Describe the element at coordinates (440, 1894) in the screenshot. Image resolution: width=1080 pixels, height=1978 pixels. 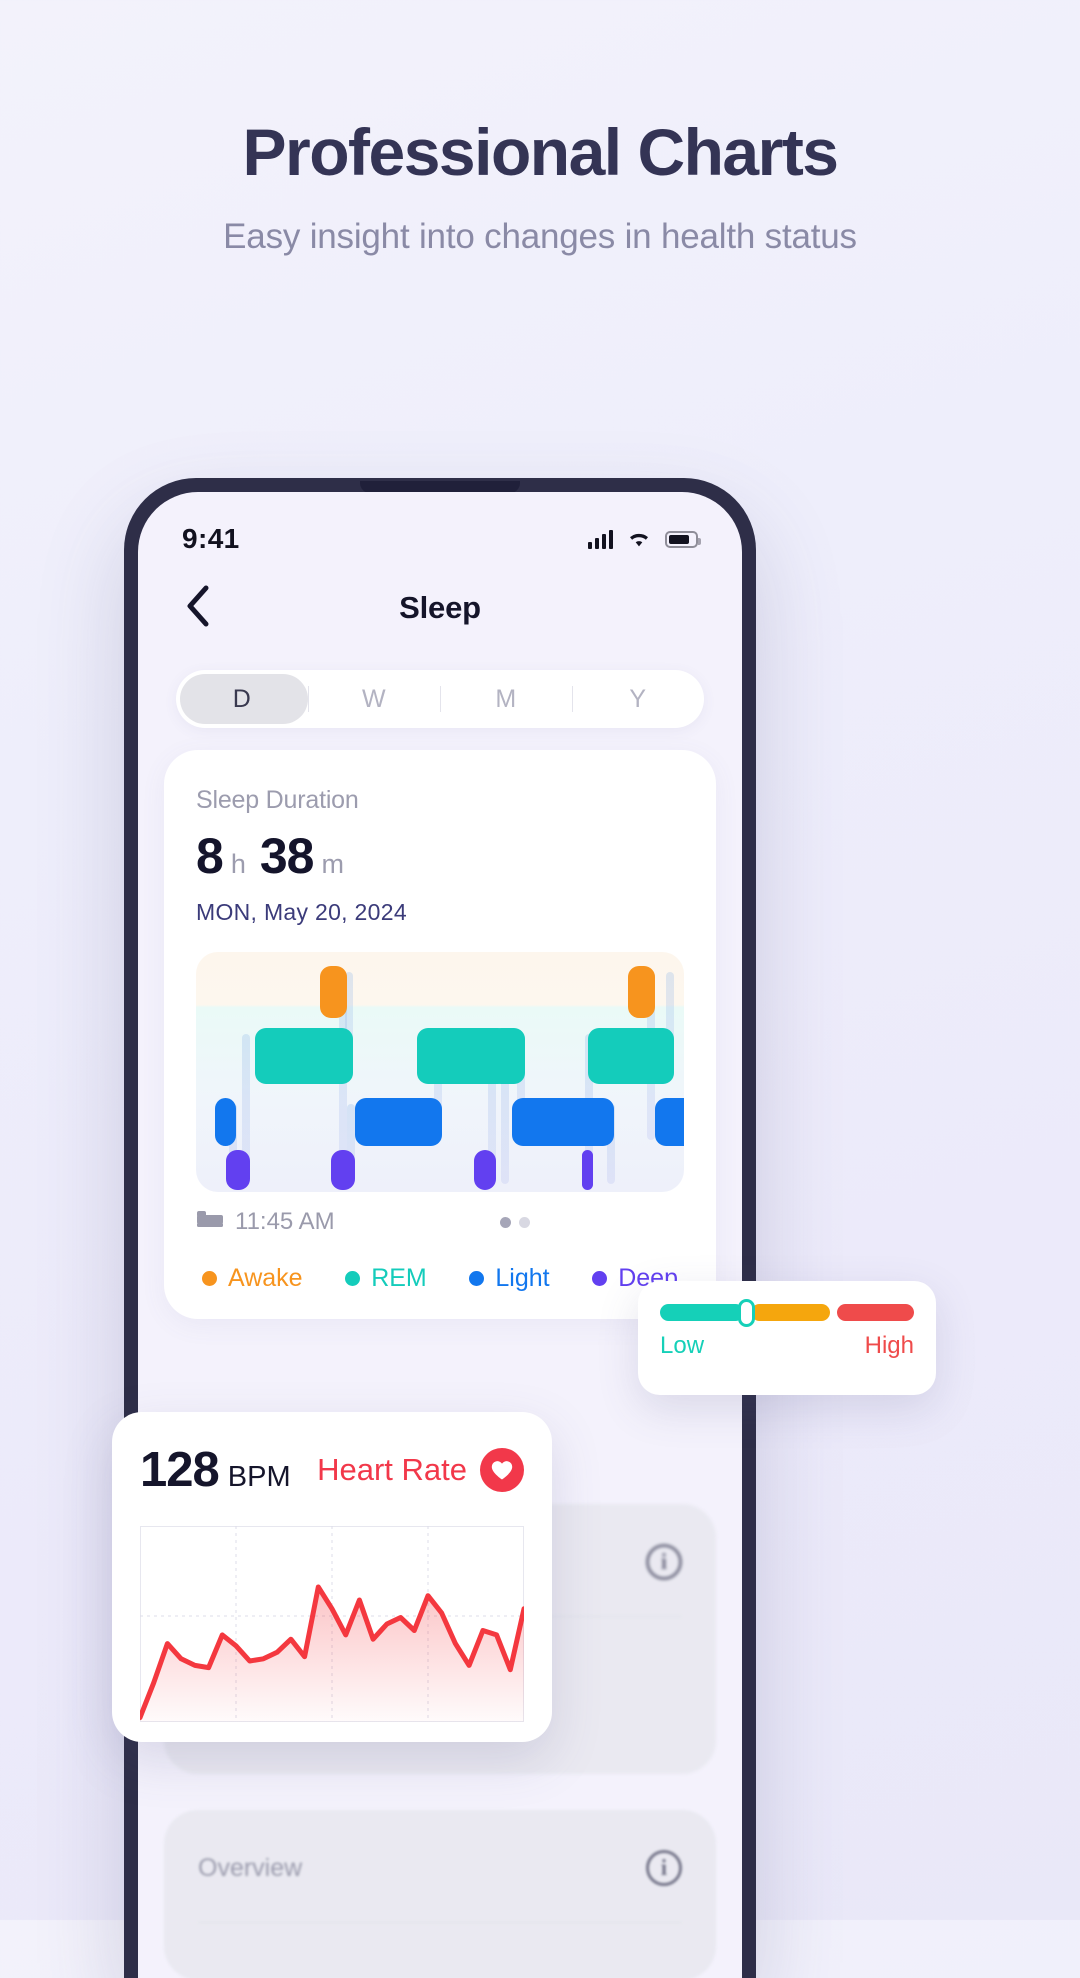
I see `overview-card: Overview i` at that location.